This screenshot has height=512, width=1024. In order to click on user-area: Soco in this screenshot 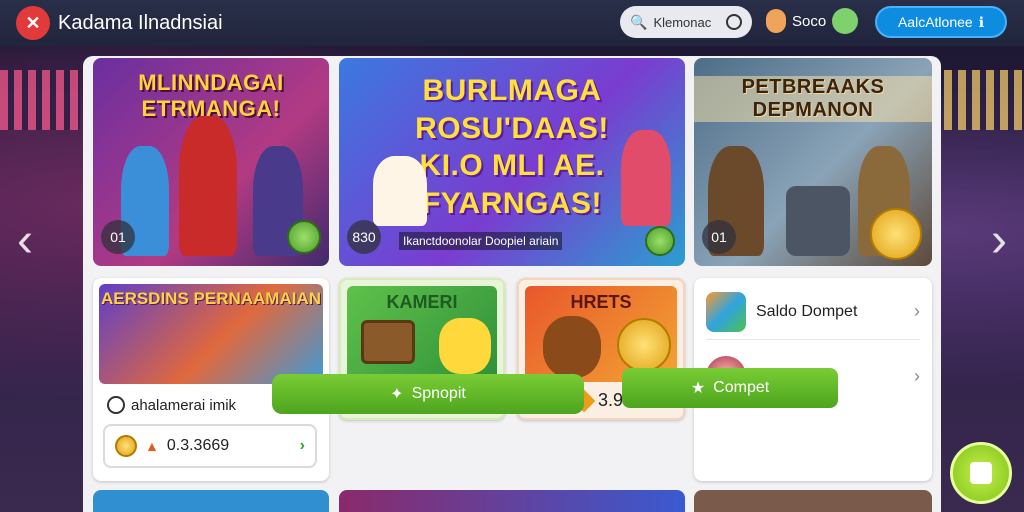, I will do `click(812, 21)`.